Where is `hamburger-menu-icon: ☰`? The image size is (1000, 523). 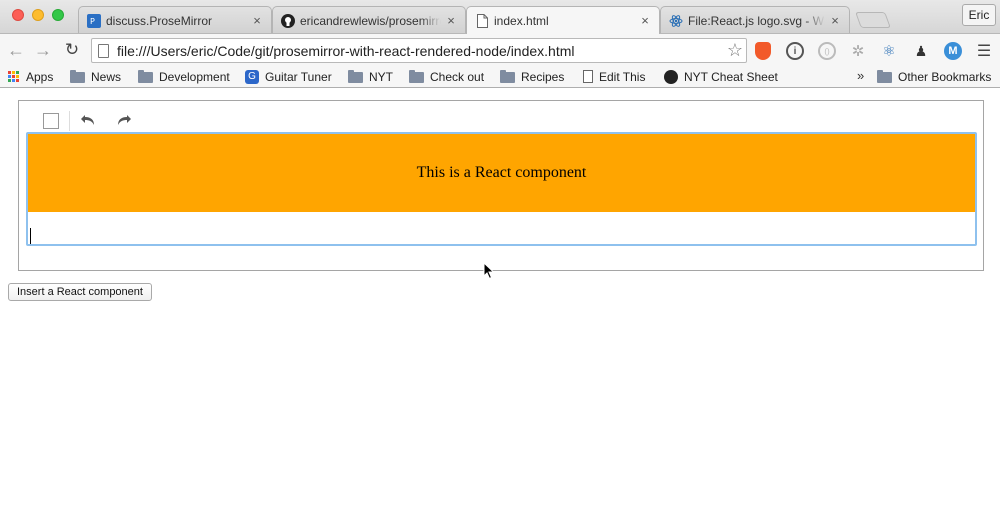 hamburger-menu-icon: ☰ is located at coordinates (984, 51).